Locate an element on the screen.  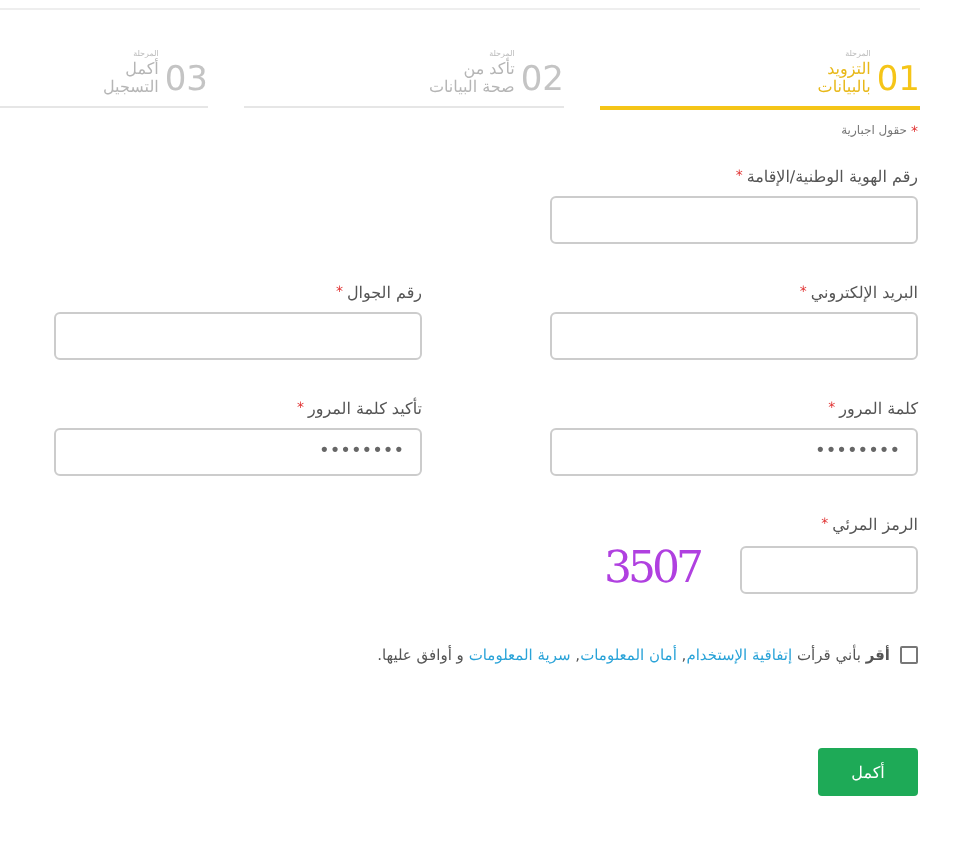
step-number: 02 is located at coordinates (542, 81).